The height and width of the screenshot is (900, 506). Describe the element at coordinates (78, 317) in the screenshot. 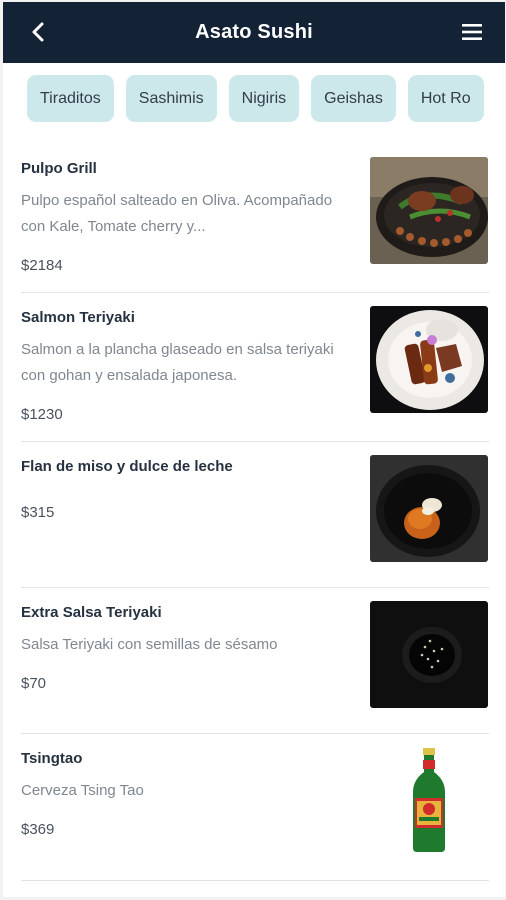

I see `product-name: Salmon Teriyaki` at that location.